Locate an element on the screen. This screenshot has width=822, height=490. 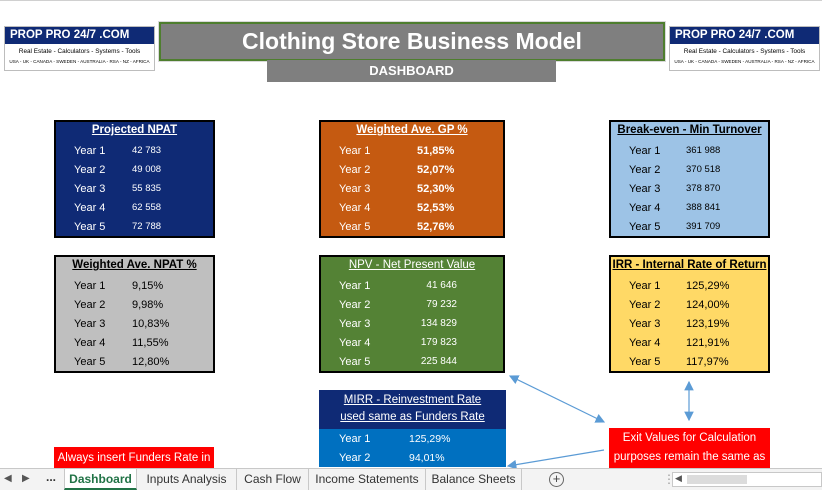
funders-rate-note: Always insert Funders Rate in is located at coordinates (134, 457).